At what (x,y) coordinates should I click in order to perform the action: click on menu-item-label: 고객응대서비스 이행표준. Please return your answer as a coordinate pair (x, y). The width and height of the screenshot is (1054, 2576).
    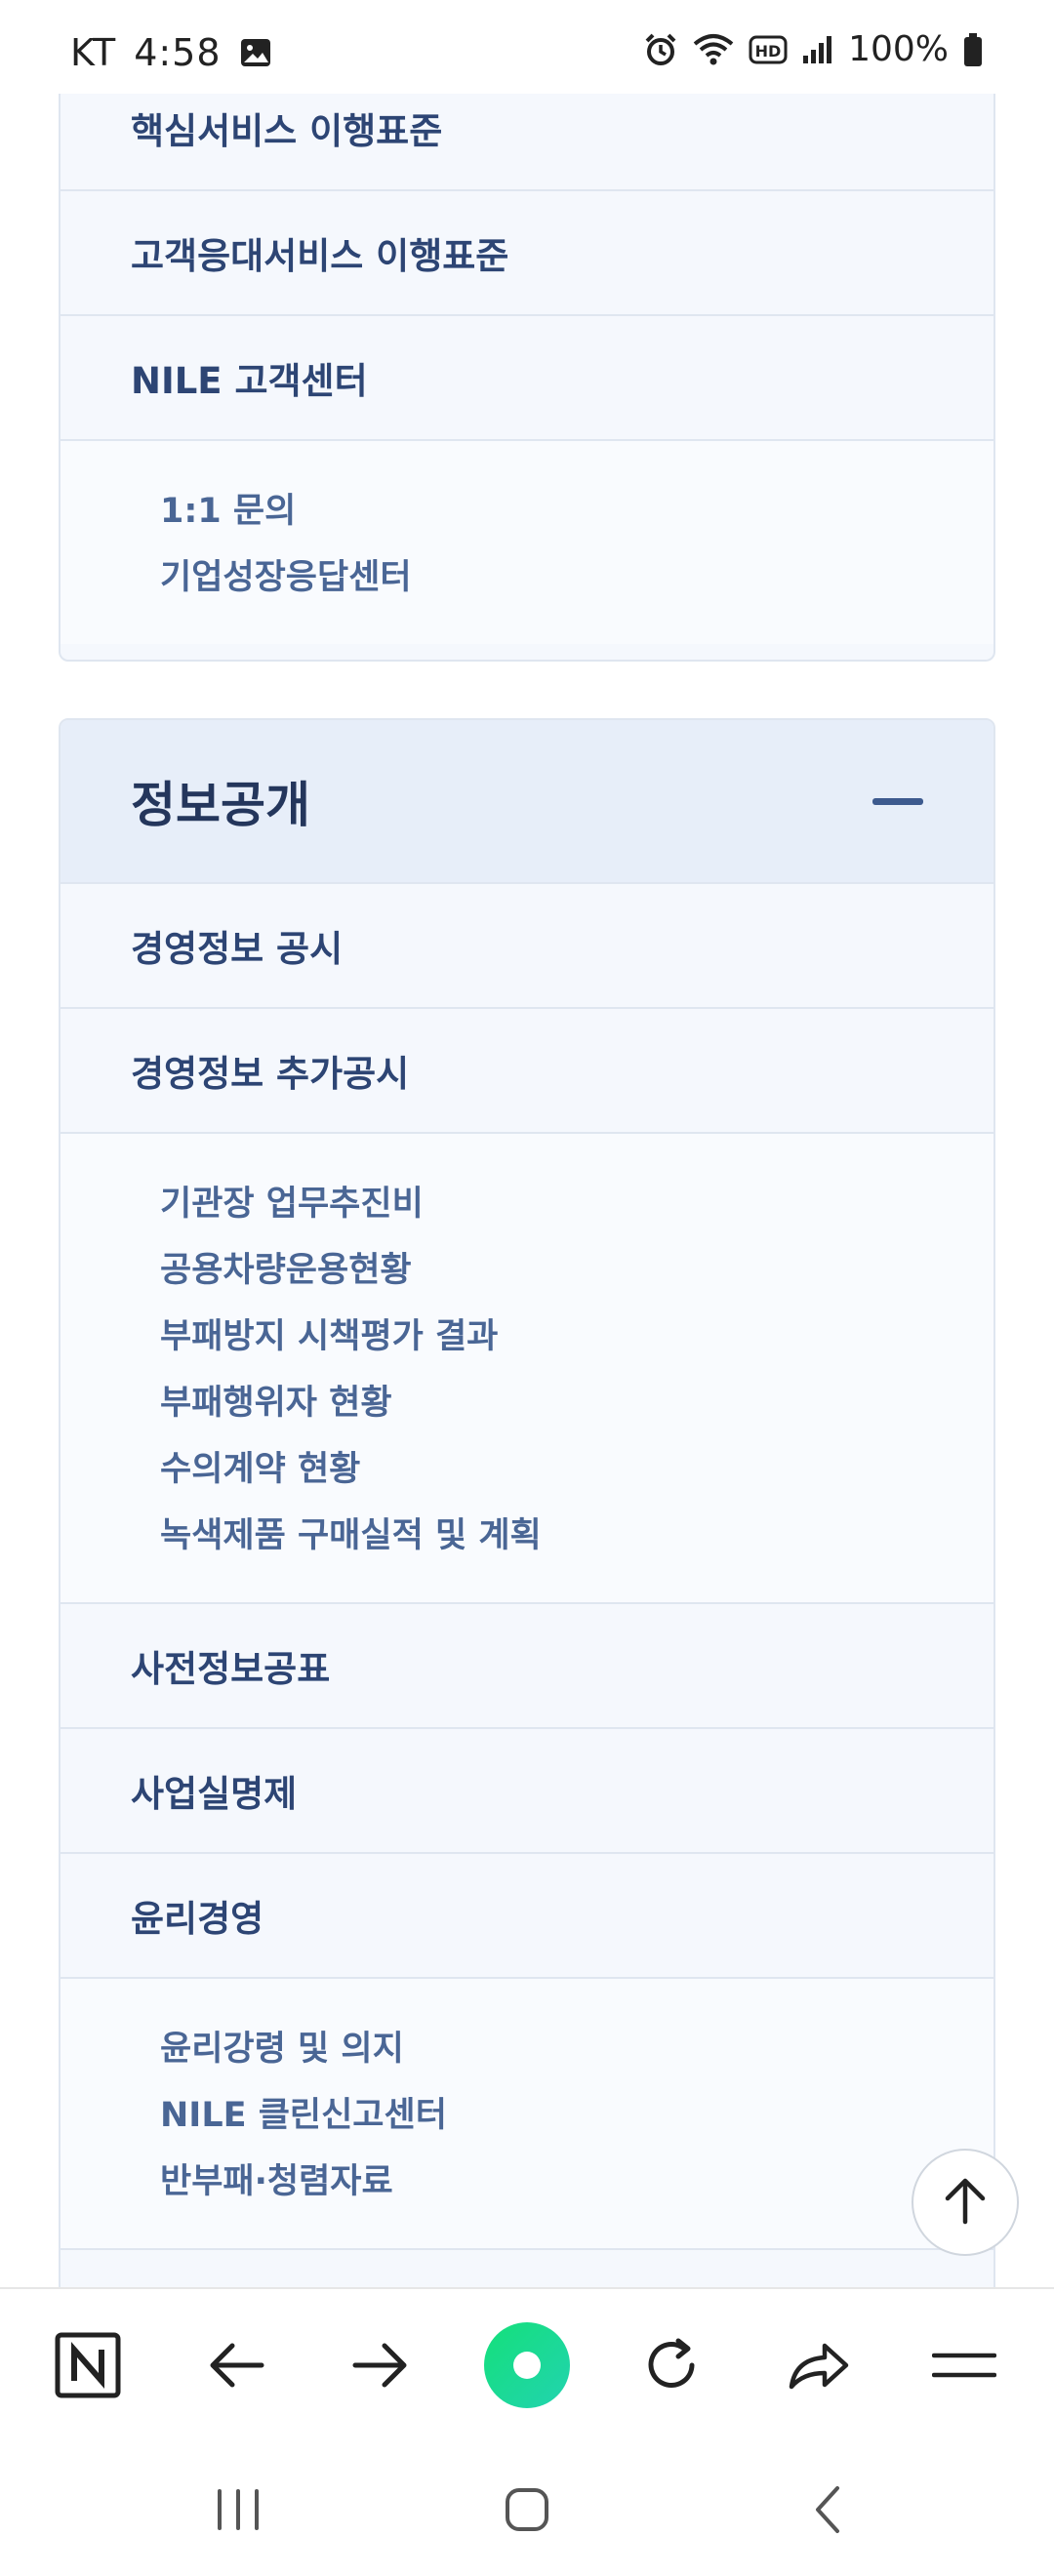
    Looking at the image, I should click on (320, 256).